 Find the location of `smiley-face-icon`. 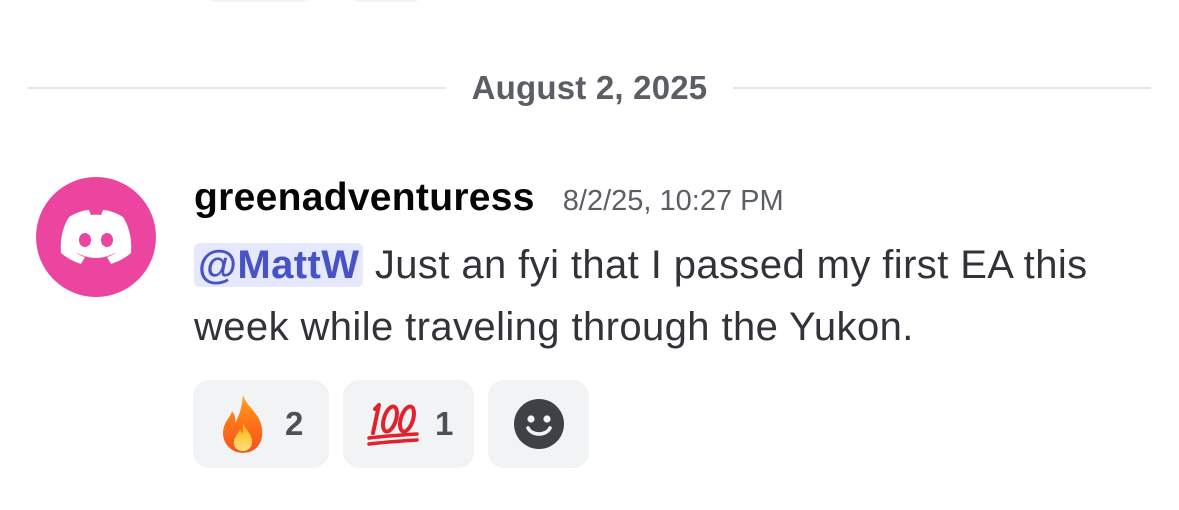

smiley-face-icon is located at coordinates (538, 424).